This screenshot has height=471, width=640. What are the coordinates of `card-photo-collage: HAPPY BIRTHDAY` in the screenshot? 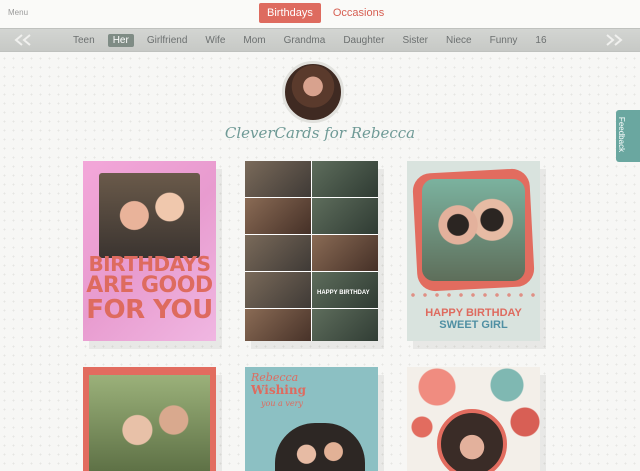 It's located at (311, 251).